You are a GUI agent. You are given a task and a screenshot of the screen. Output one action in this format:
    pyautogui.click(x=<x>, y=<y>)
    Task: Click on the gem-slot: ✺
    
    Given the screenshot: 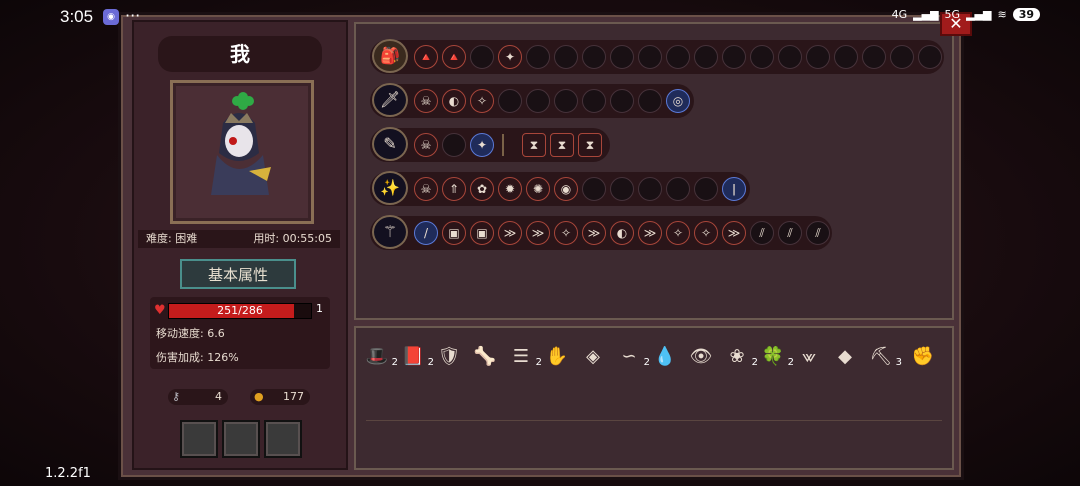 What is the action you would take?
    pyautogui.click(x=538, y=189)
    